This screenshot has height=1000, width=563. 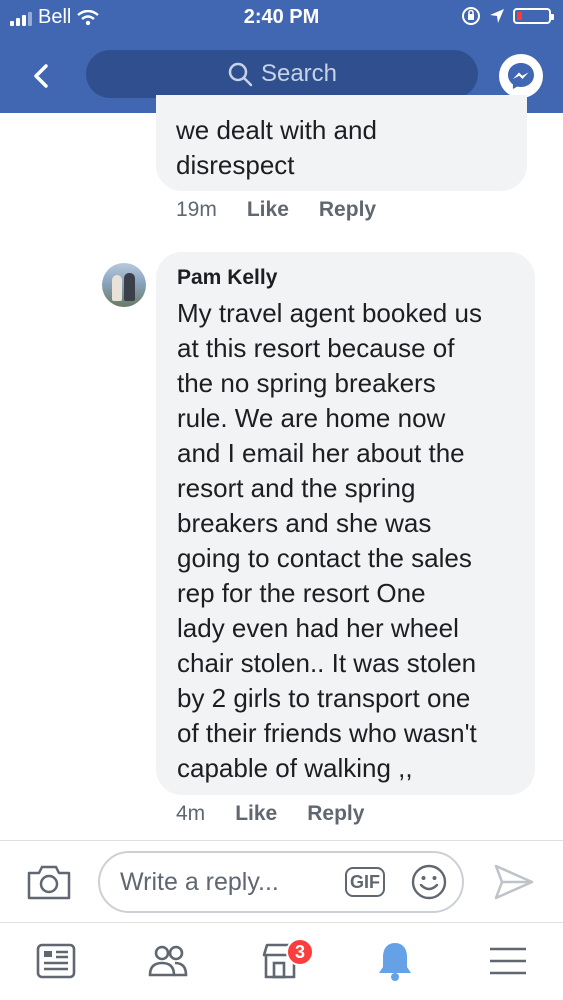 What do you see at coordinates (508, 961) in the screenshot?
I see `menu-icon` at bounding box center [508, 961].